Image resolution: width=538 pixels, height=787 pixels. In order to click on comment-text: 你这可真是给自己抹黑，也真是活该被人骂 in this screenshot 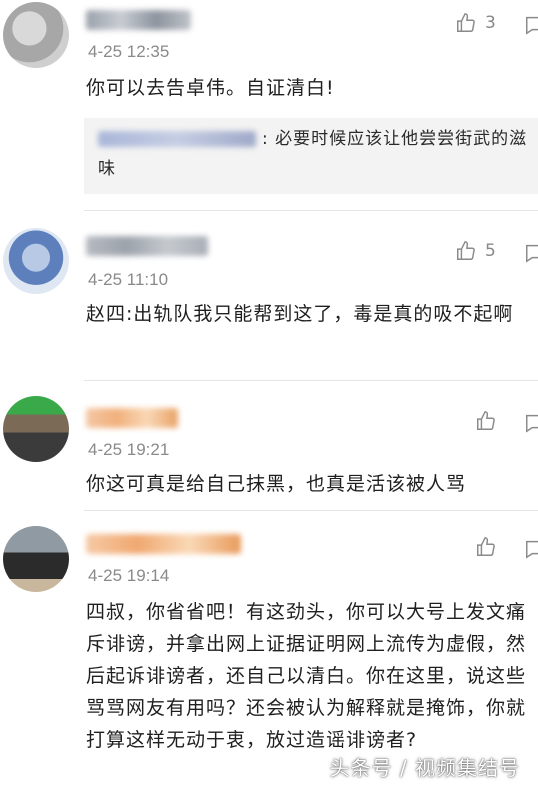, I will do `click(276, 484)`.